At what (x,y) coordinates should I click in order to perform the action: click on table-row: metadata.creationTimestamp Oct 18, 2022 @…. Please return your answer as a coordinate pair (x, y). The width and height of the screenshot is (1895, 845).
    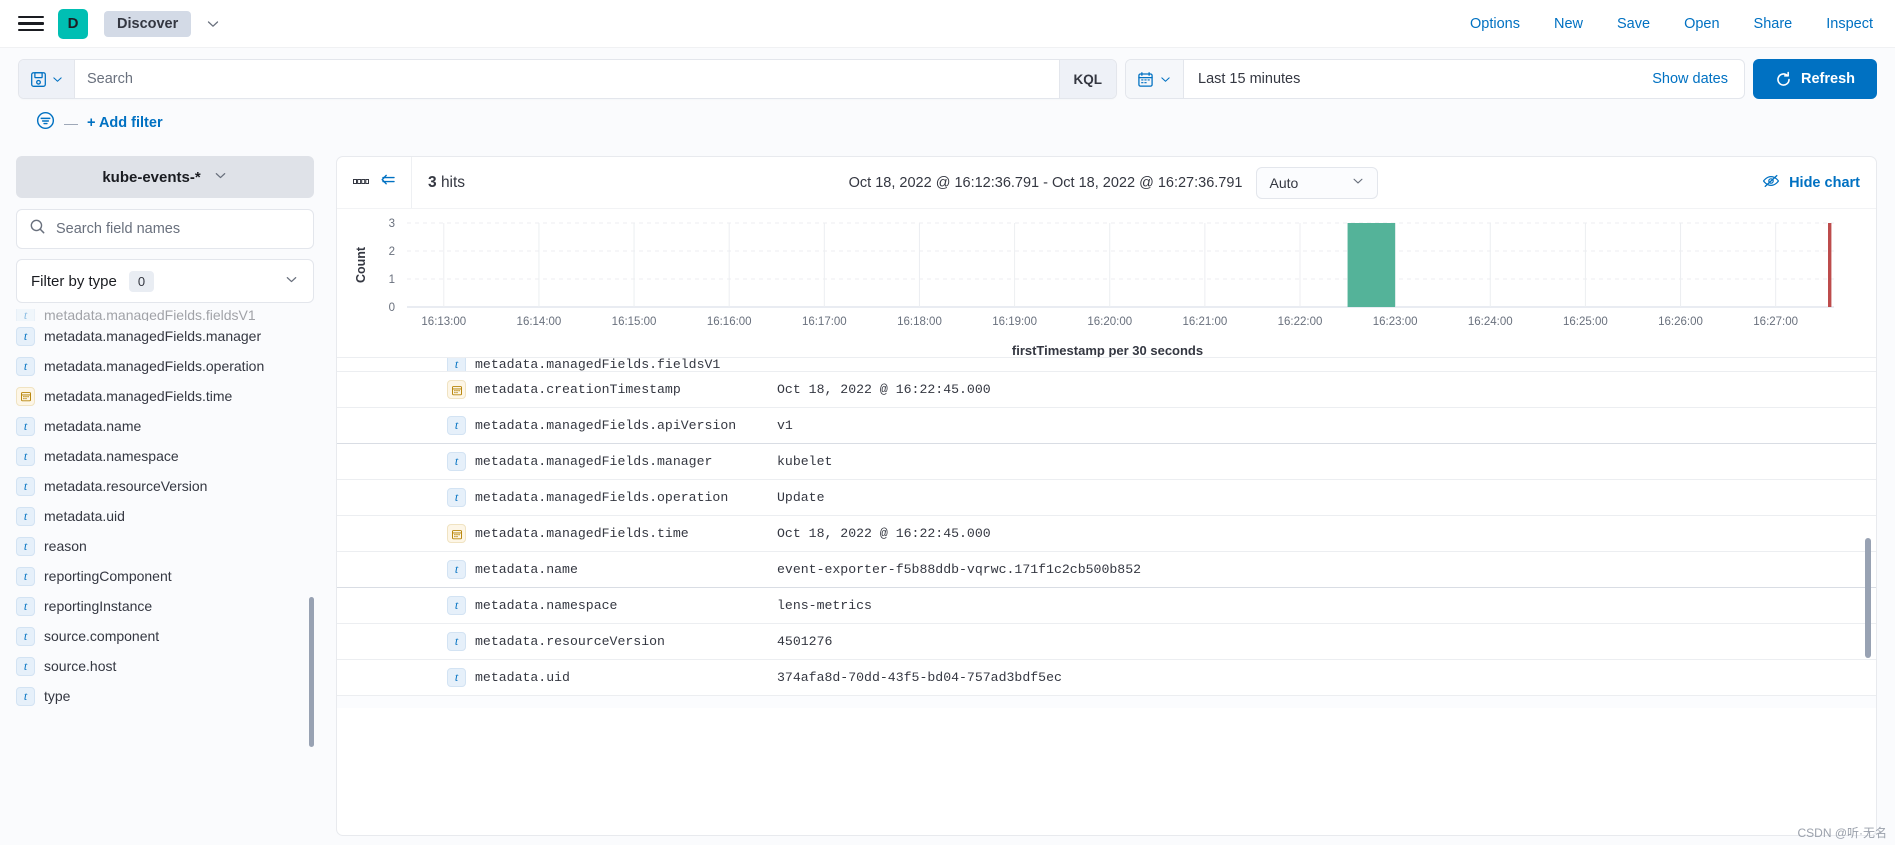
    Looking at the image, I should click on (1106, 390).